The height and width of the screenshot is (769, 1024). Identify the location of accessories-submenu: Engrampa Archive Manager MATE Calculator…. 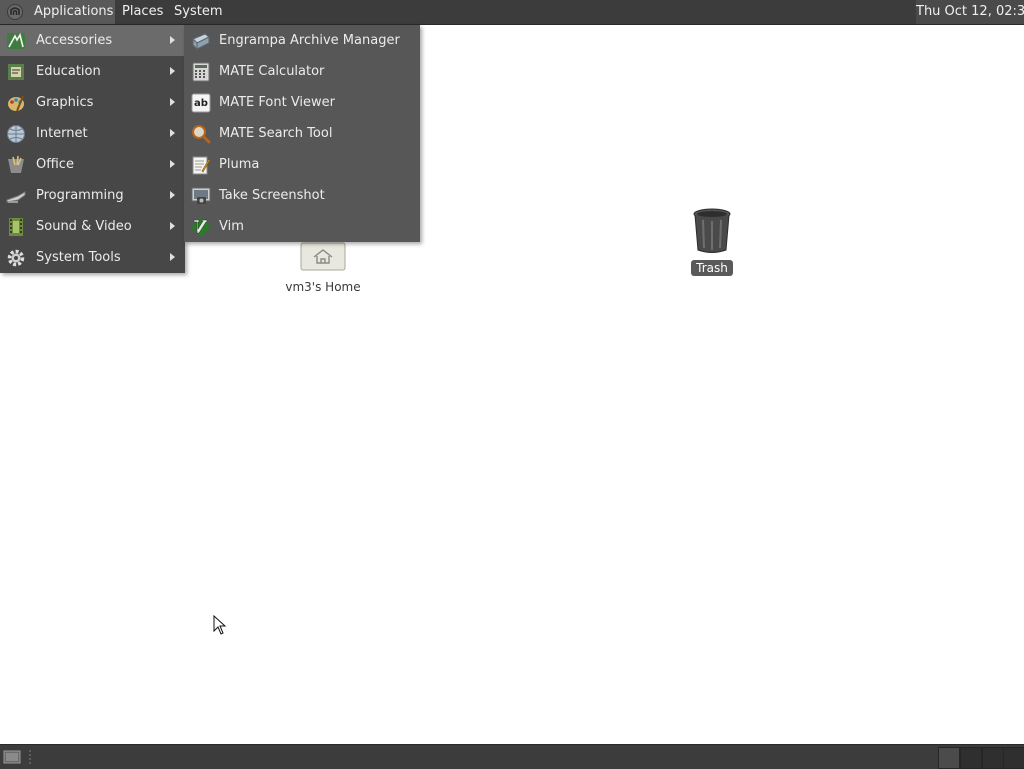
(302, 133).